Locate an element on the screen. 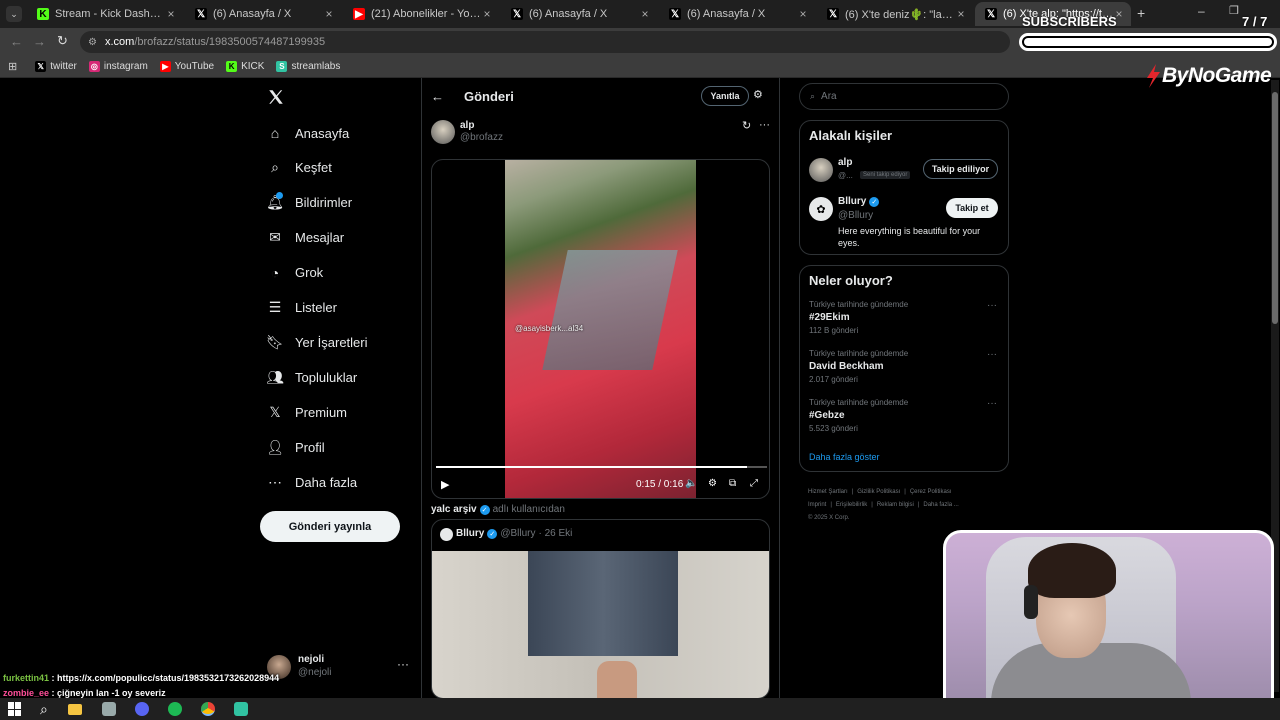  back-arrow-icon: ← is located at coordinates (437, 96).